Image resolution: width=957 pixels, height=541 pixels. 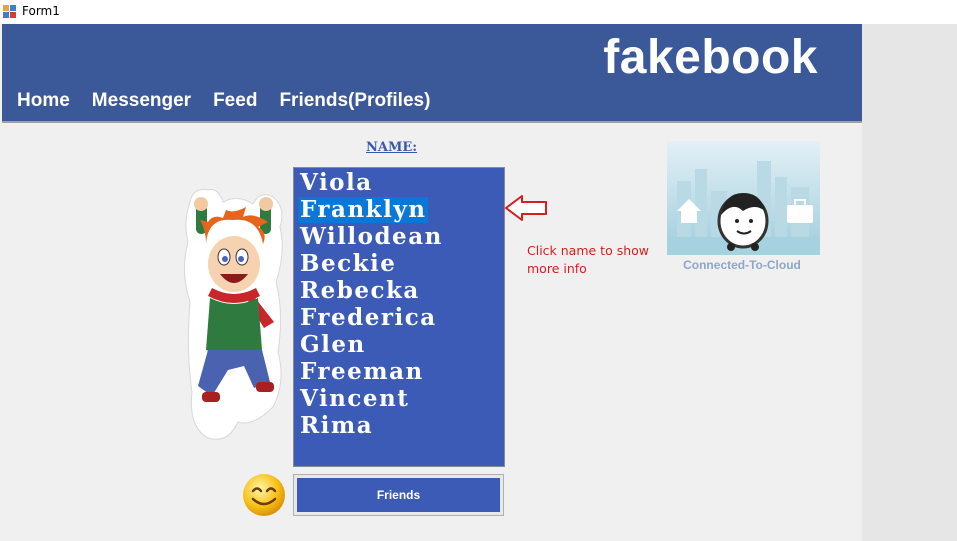 What do you see at coordinates (235, 101) in the screenshot?
I see `nav-feed: Feed` at bounding box center [235, 101].